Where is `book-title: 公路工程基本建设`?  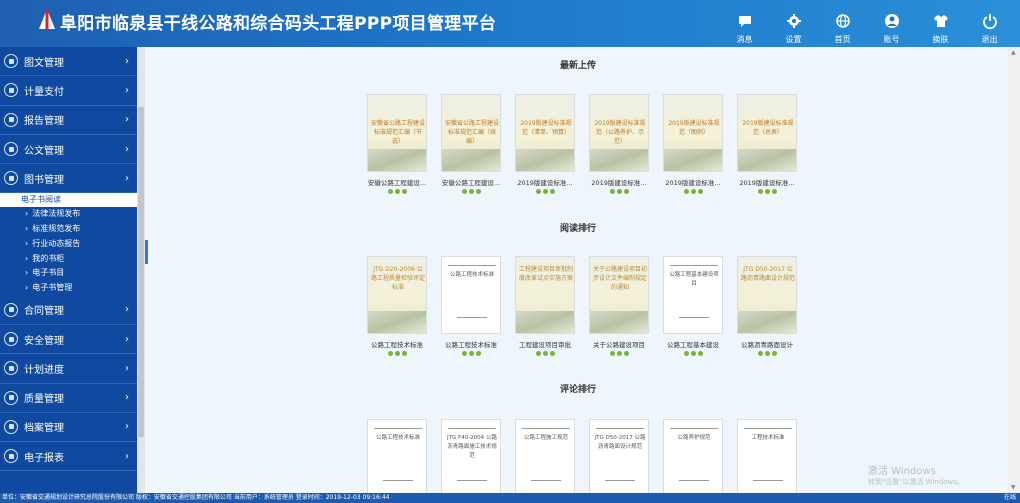
book-title: 公路工程基本建设 is located at coordinates (693, 344).